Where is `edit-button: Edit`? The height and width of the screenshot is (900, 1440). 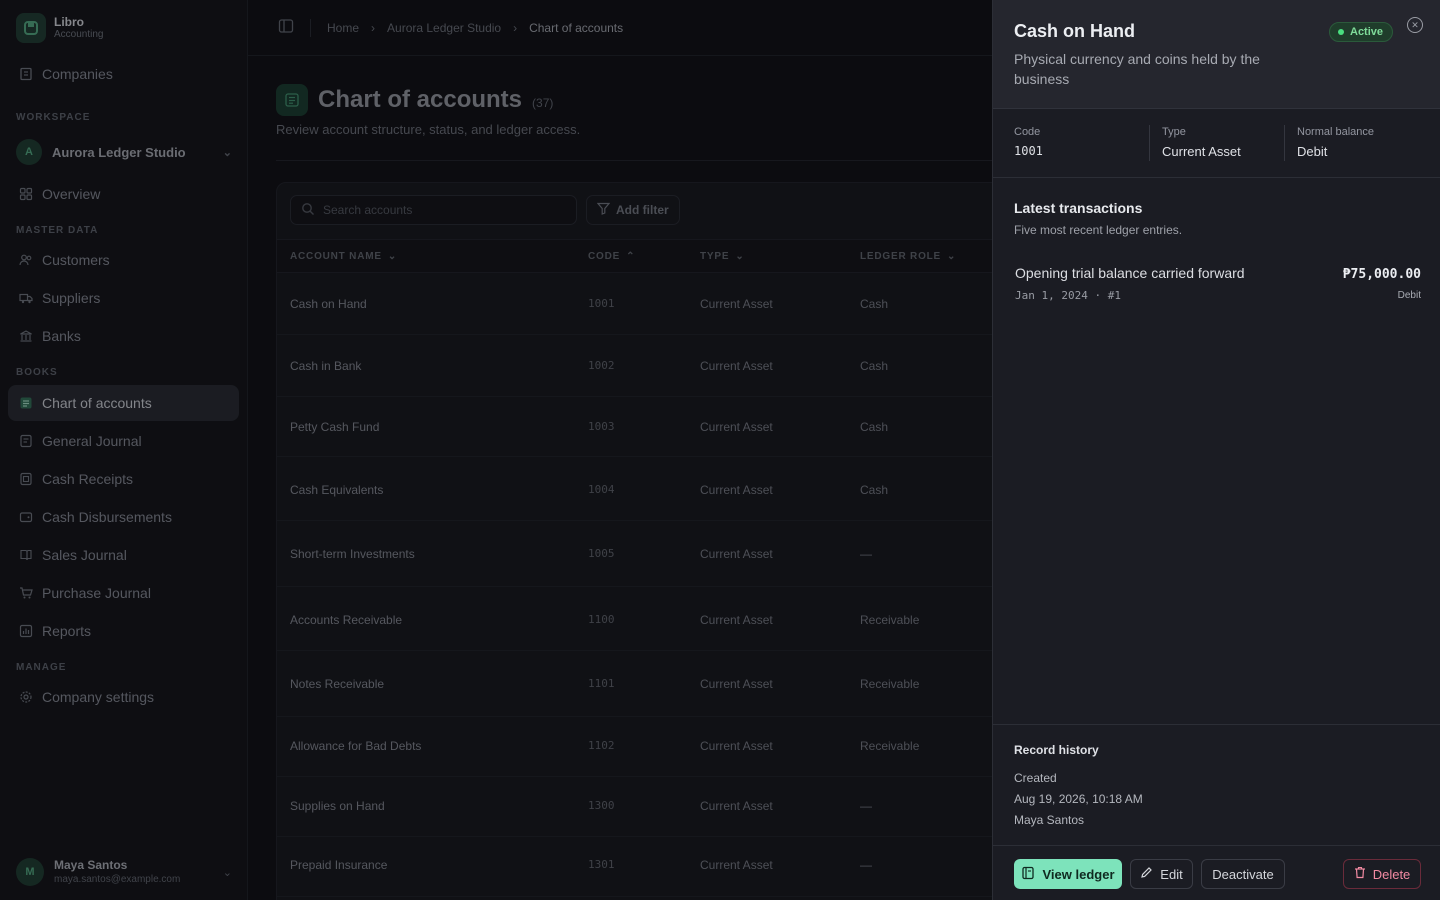
edit-button: Edit is located at coordinates (1161, 874).